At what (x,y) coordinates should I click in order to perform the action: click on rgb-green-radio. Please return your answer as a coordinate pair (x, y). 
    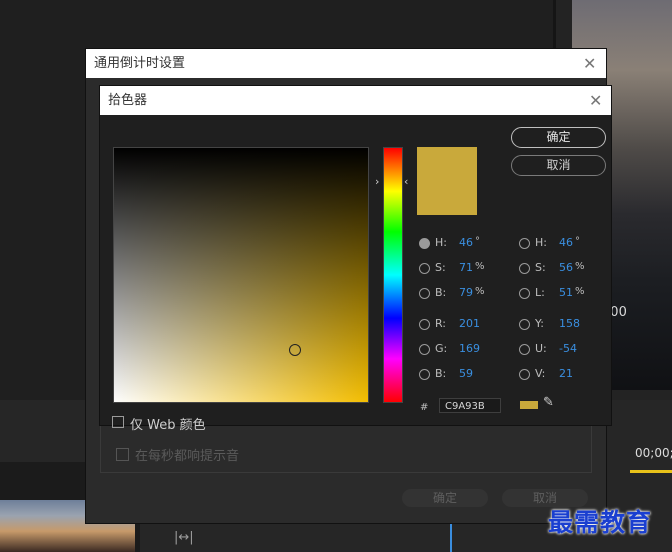
    Looking at the image, I should click on (424, 349).